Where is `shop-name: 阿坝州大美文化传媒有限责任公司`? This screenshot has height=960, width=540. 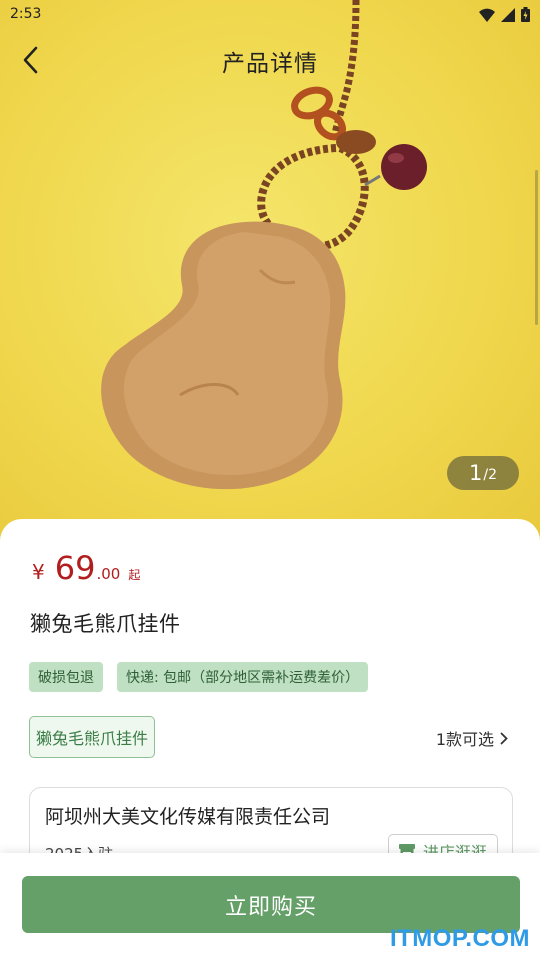
shop-name: 阿坝州大美文化传媒有限责任公司 is located at coordinates (188, 817).